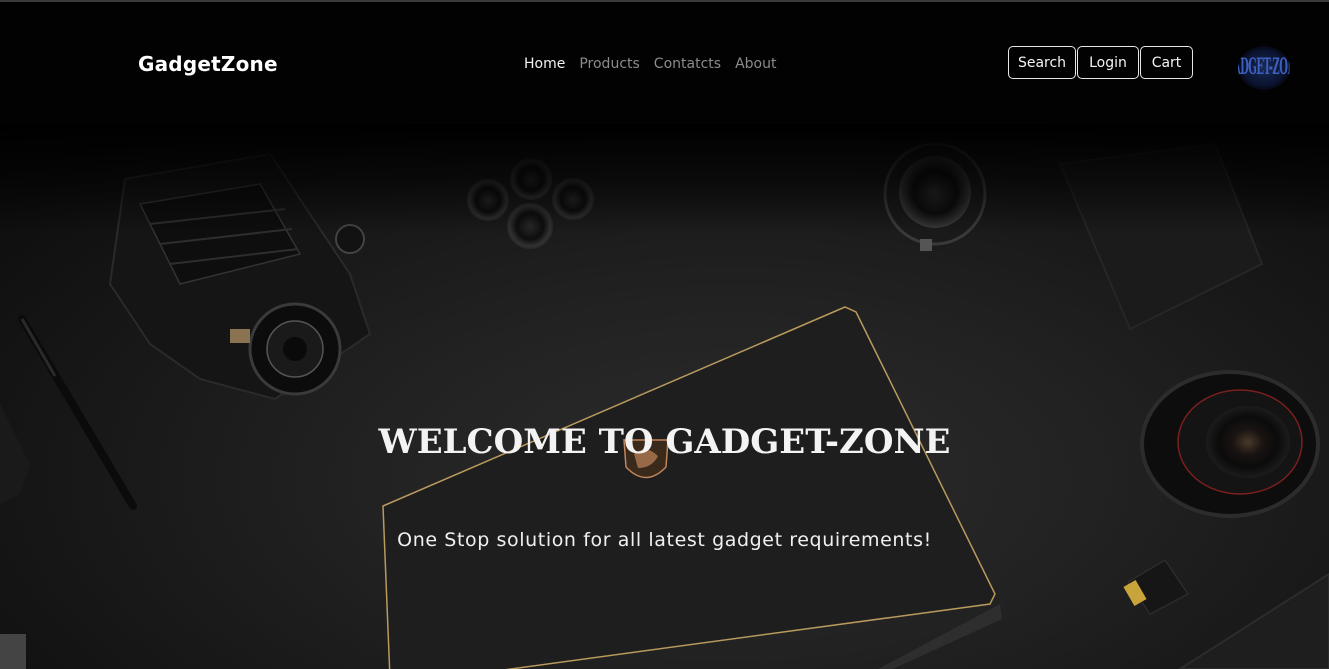 Image resolution: width=1329 pixels, height=669 pixels. I want to click on pen-graphic, so click(77, 412).